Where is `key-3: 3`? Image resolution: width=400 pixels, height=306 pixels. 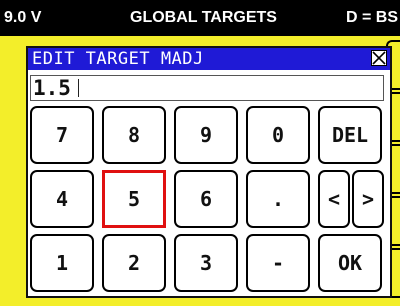 key-3: 3 is located at coordinates (206, 263).